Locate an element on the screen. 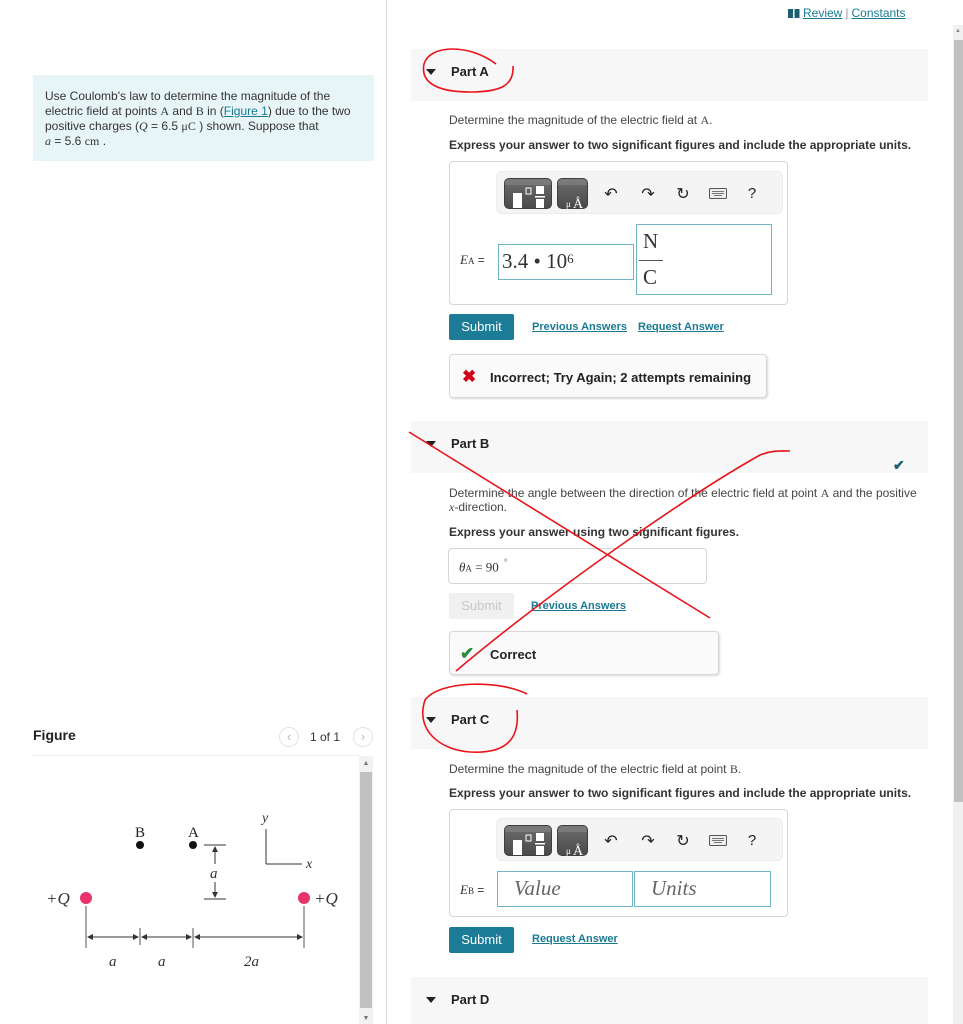  figure-prev-button: ‹ is located at coordinates (289, 737).